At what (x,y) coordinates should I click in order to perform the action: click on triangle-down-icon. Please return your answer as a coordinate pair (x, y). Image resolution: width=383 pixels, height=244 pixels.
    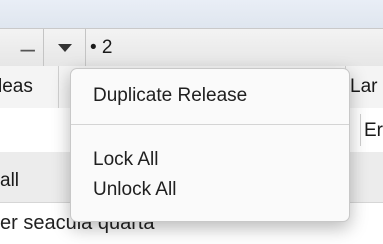
    Looking at the image, I should click on (65, 48).